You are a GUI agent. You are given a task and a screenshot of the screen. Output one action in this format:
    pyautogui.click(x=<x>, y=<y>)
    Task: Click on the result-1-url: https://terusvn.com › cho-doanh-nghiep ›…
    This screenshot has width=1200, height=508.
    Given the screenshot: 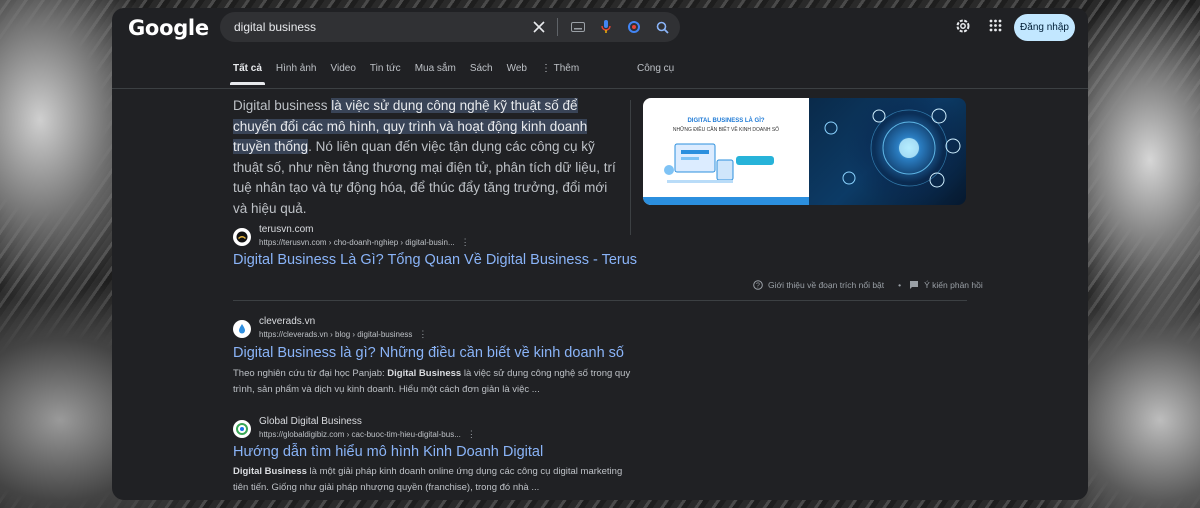 What is the action you would take?
    pyautogui.click(x=357, y=242)
    